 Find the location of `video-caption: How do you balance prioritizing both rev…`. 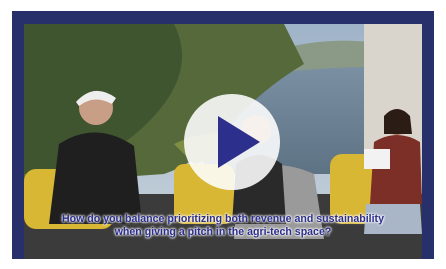

video-caption: How do you balance prioritizing both rev… is located at coordinates (223, 226).